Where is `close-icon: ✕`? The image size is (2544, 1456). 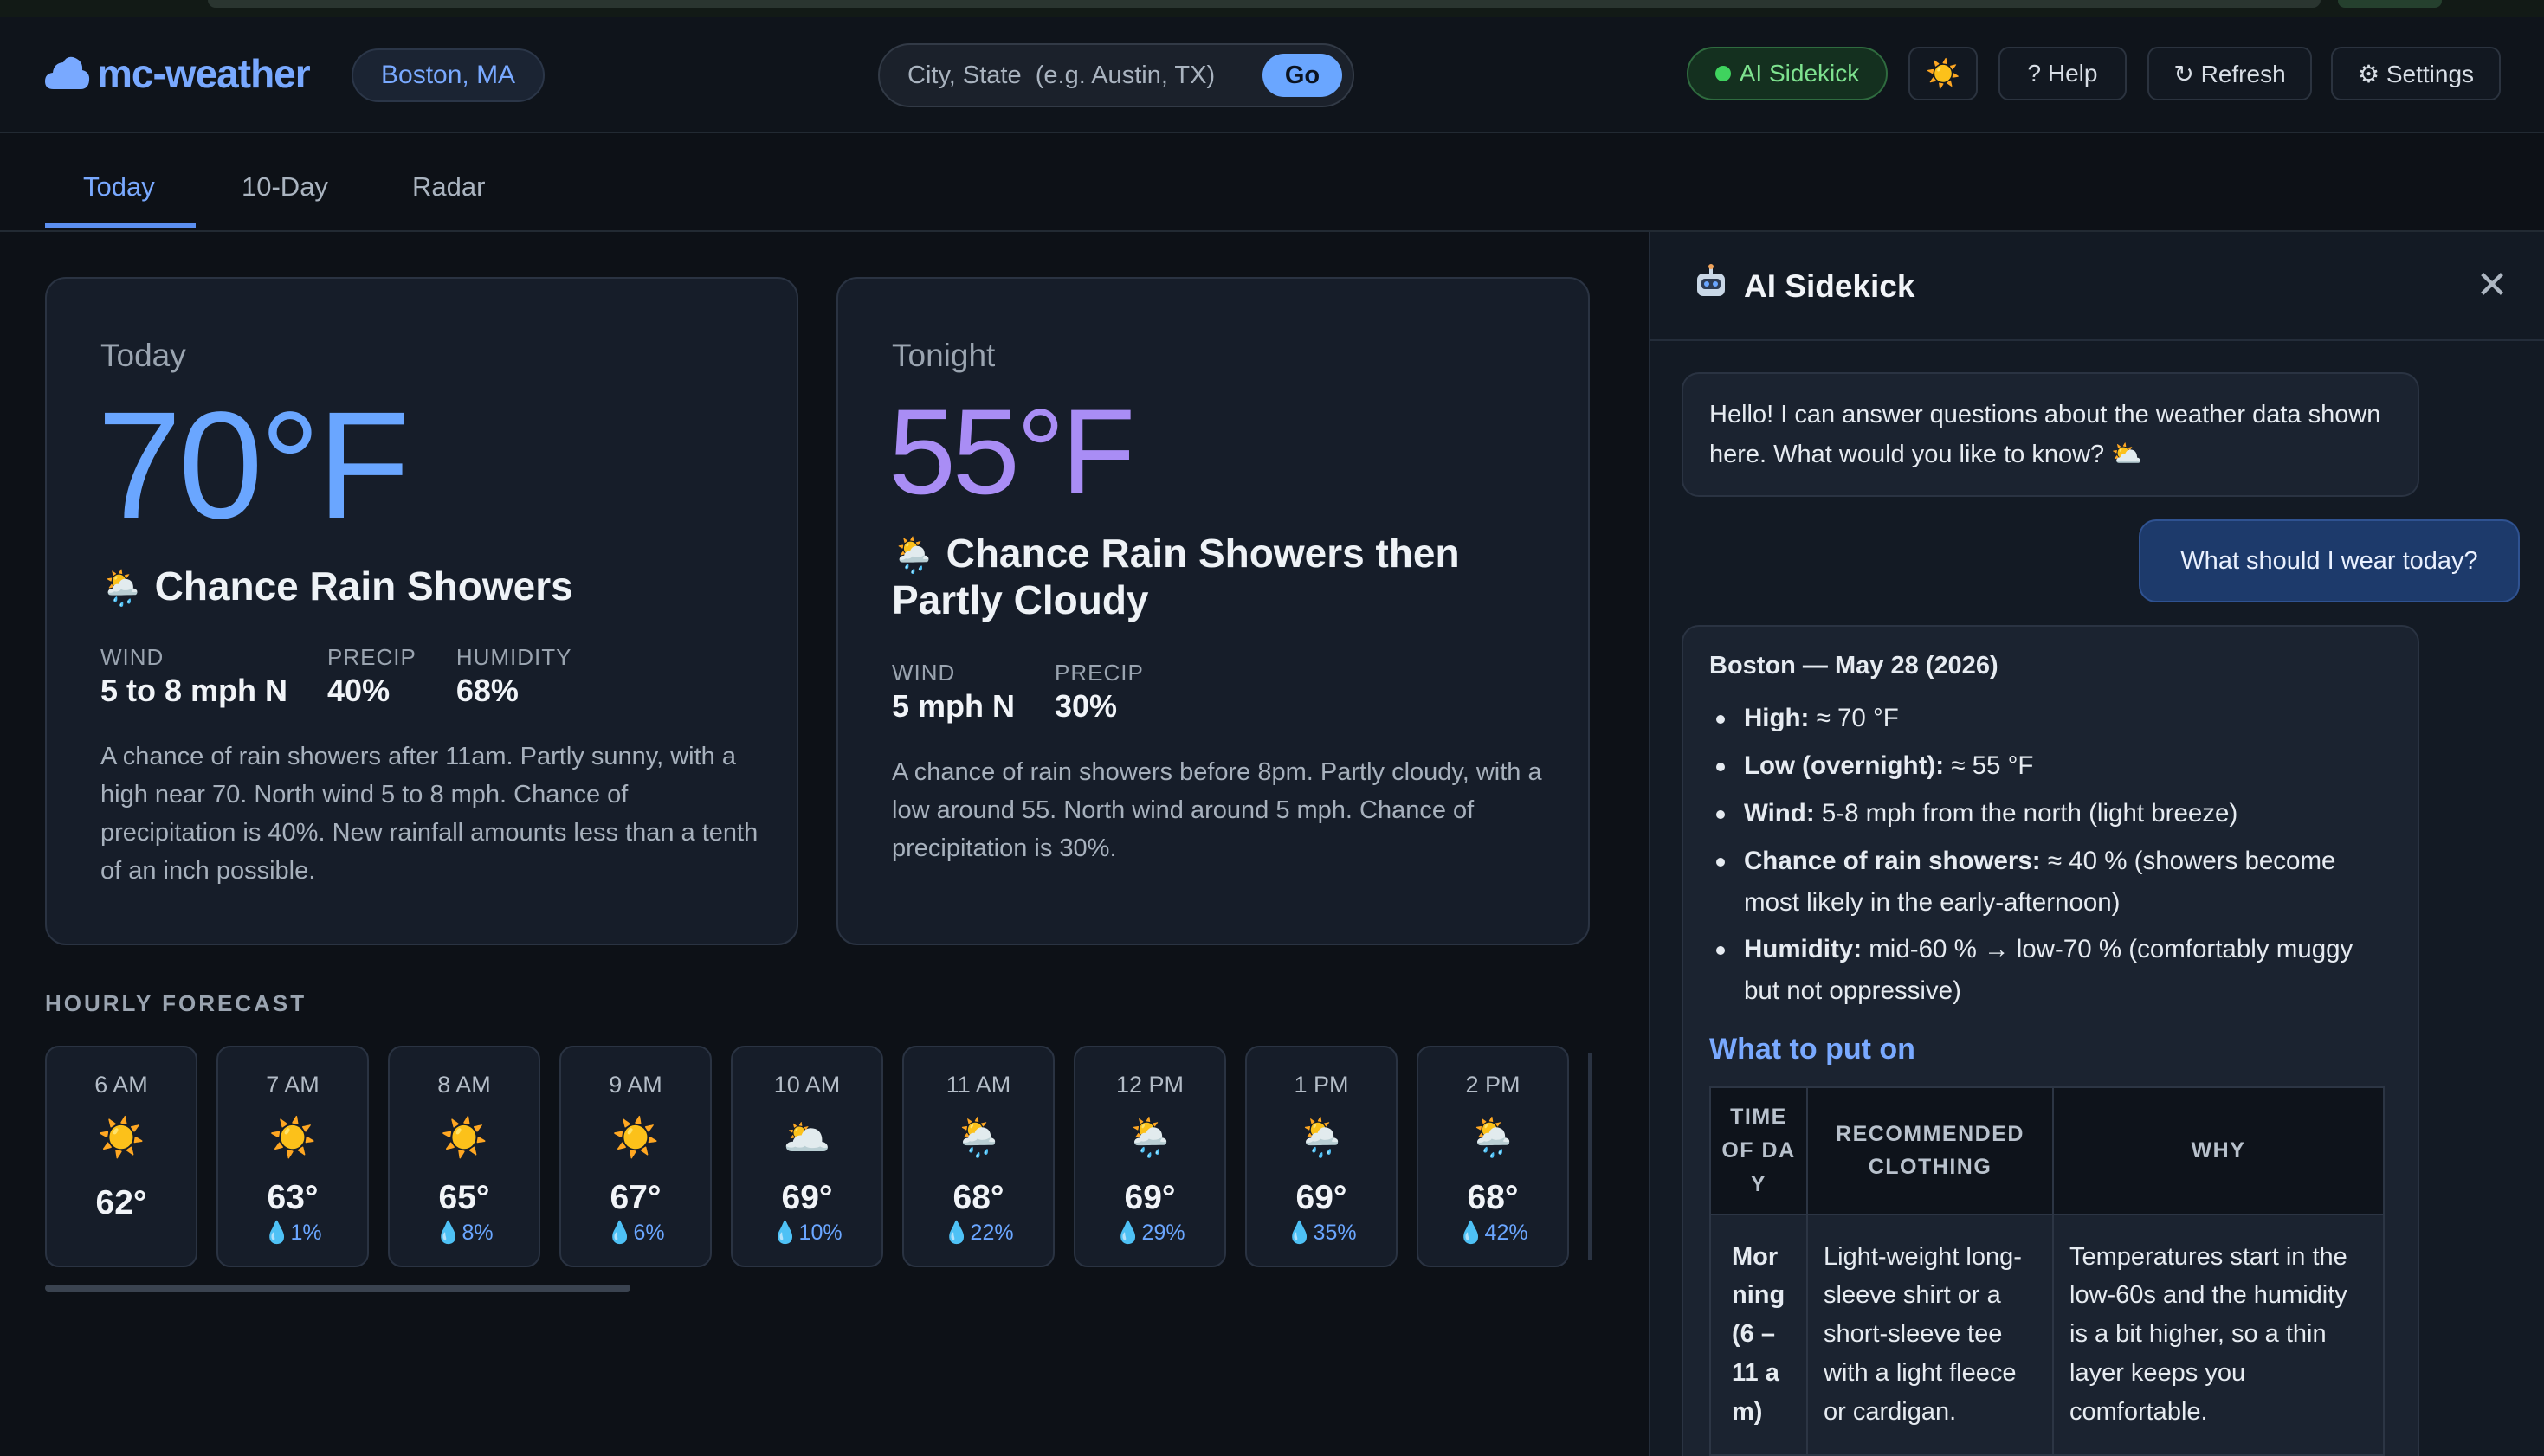 close-icon: ✕ is located at coordinates (2492, 286).